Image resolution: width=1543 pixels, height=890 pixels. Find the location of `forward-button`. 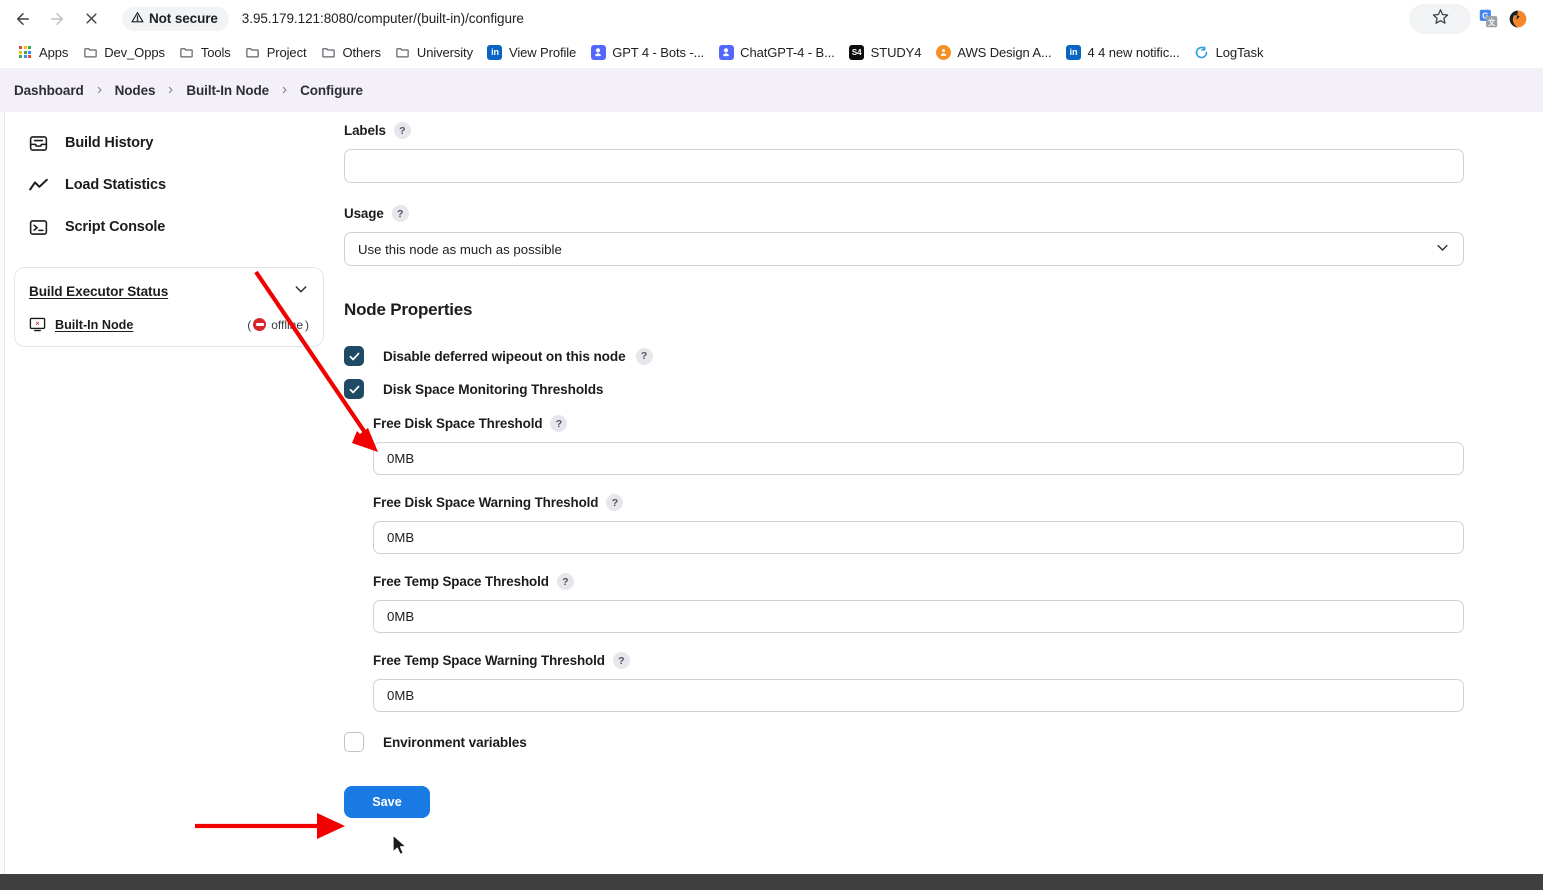

forward-button is located at coordinates (57, 19).